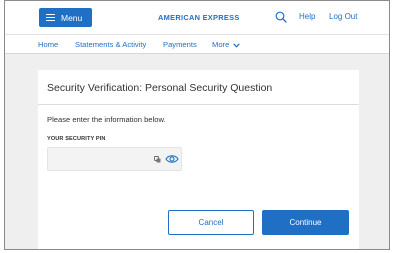 The width and height of the screenshot is (394, 253). What do you see at coordinates (281, 17) in the screenshot?
I see `search-icon` at bounding box center [281, 17].